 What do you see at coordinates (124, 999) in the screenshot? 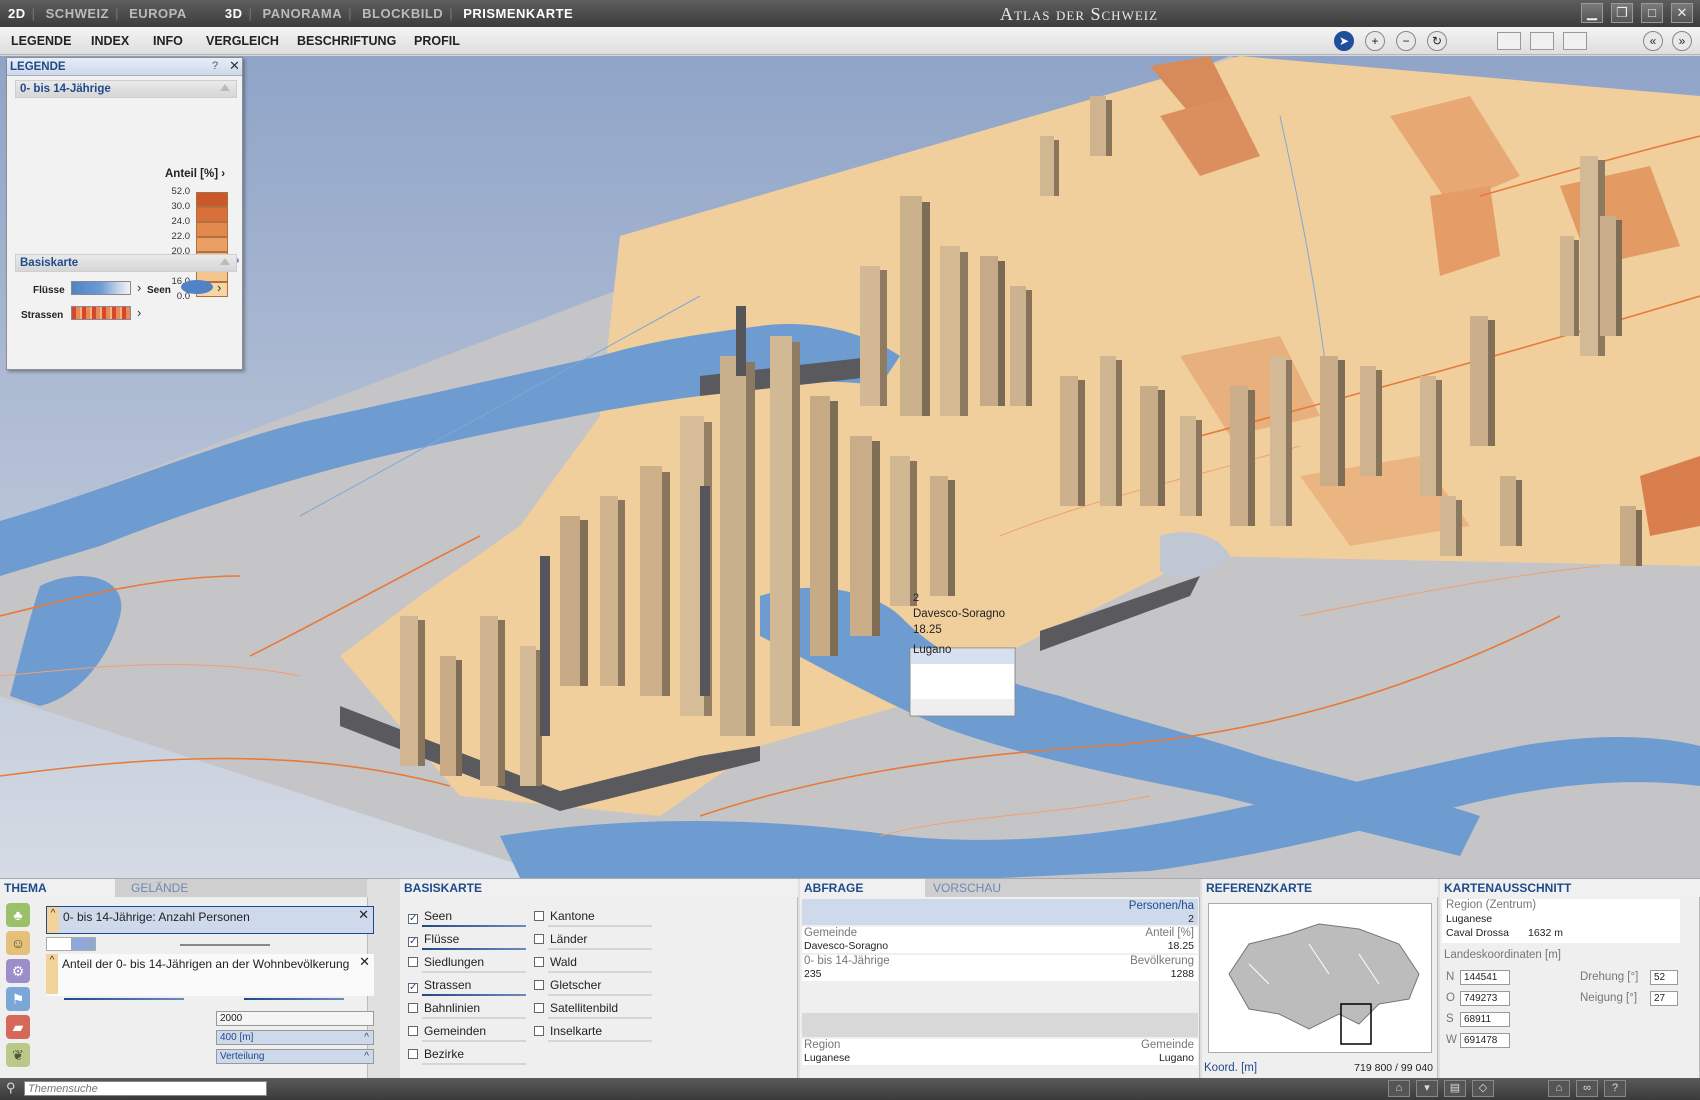
I see `layer2-slider-a` at bounding box center [124, 999].